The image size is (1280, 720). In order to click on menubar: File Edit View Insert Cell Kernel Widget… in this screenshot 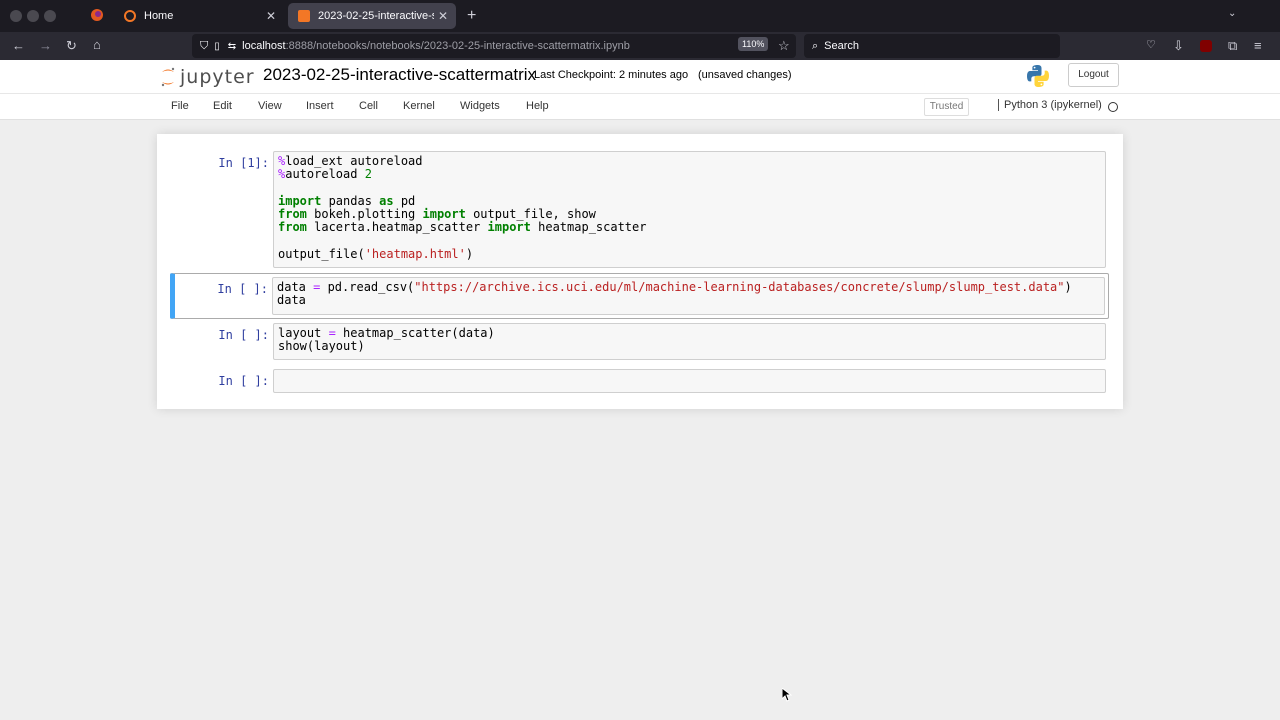, I will do `click(640, 106)`.